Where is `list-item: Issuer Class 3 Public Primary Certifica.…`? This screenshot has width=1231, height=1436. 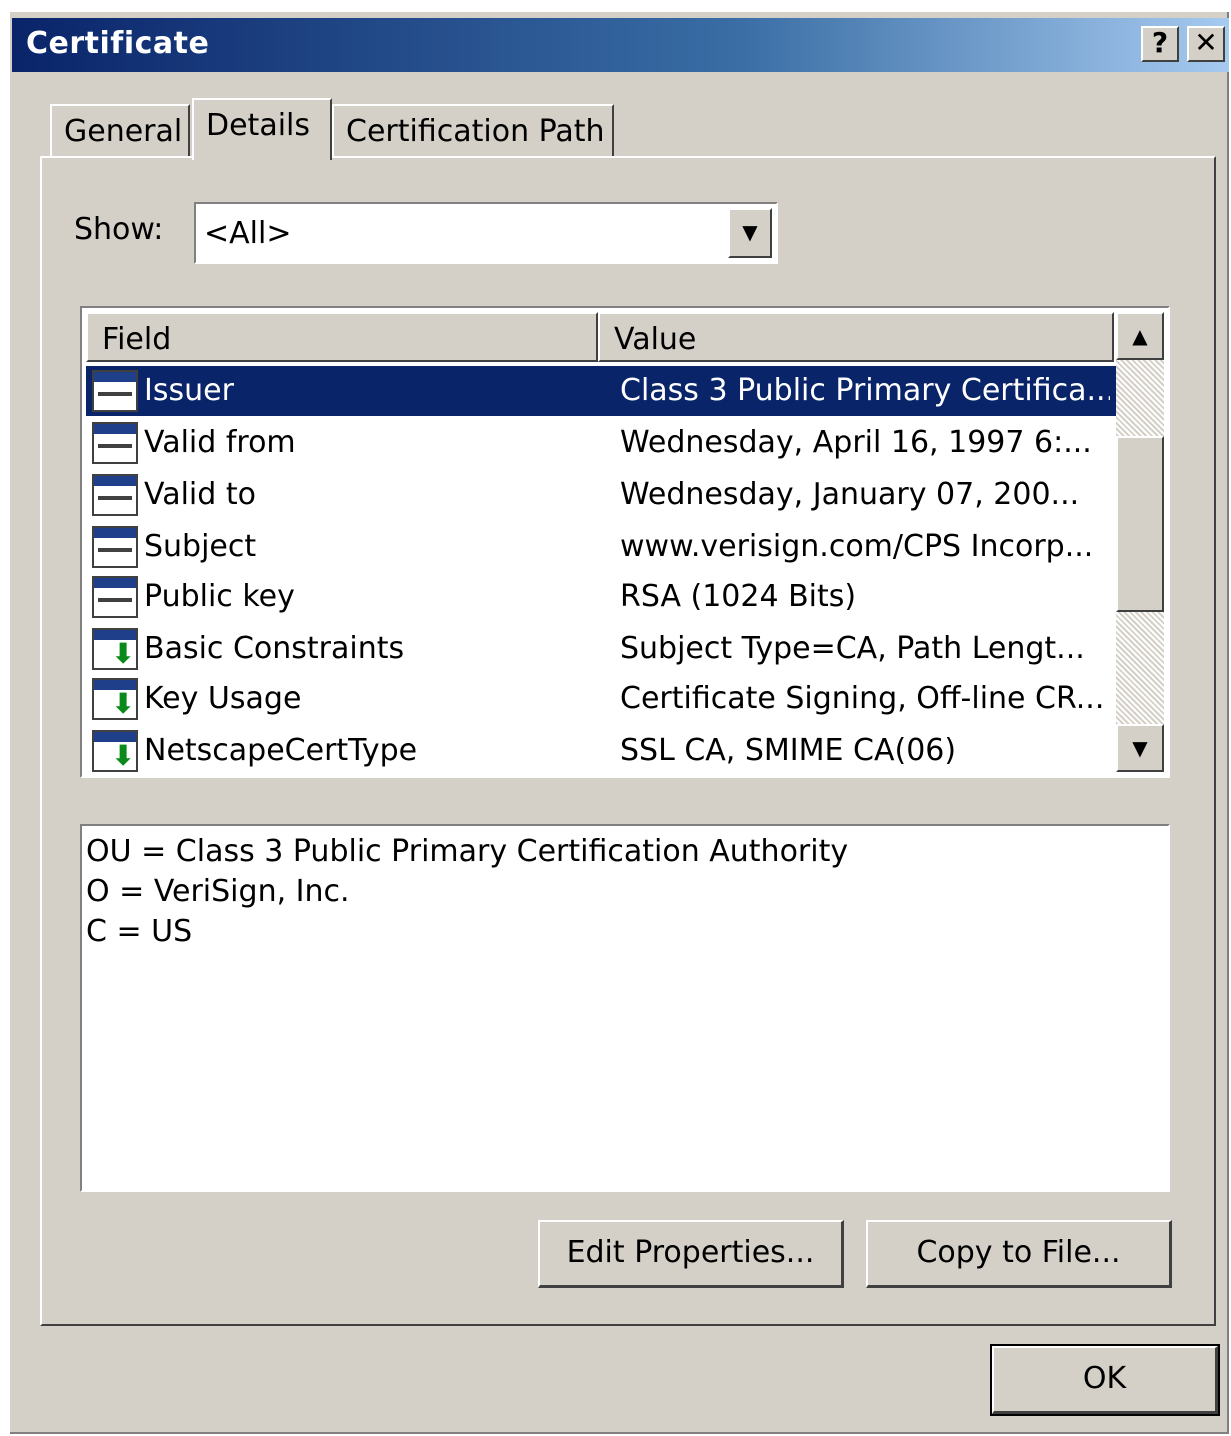
list-item: Issuer Class 3 Public Primary Certifica.… is located at coordinates (601, 391).